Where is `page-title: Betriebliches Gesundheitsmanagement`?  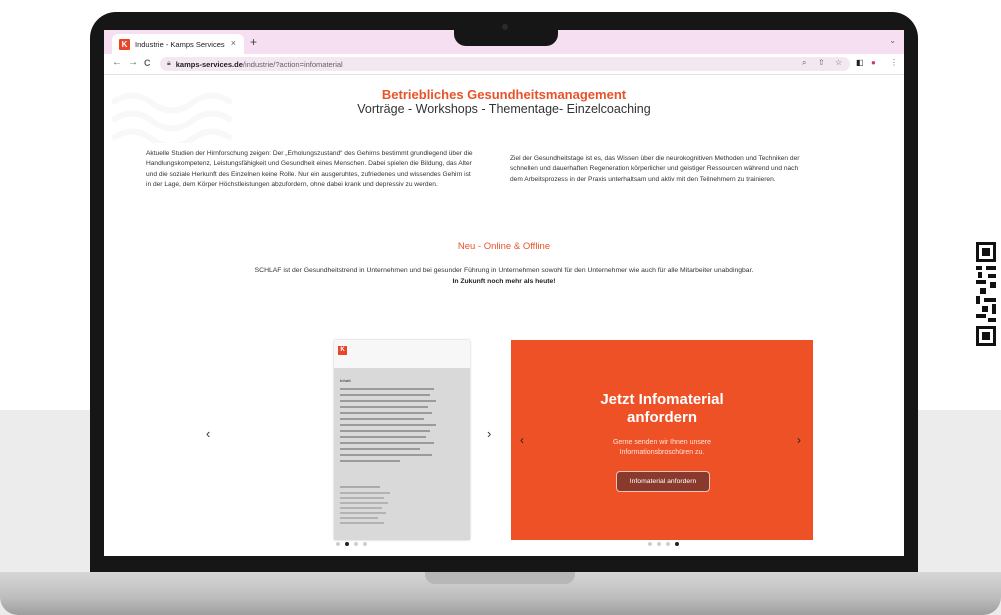 page-title: Betriebliches Gesundheitsmanagement is located at coordinates (504, 94).